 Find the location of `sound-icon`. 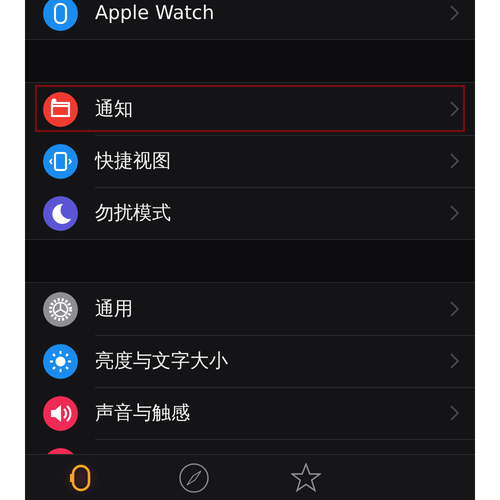

sound-icon is located at coordinates (60, 413).